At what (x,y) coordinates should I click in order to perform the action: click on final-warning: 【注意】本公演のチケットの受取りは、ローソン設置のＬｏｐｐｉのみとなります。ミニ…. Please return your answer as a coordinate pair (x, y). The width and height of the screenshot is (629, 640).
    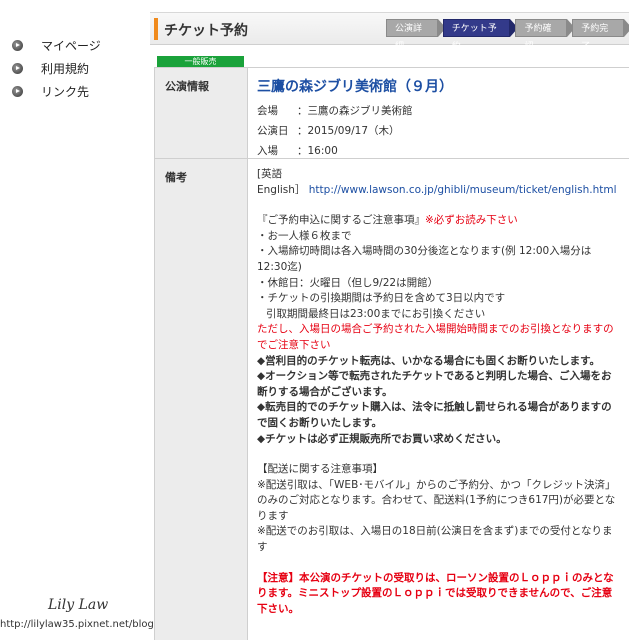
    Looking at the image, I should click on (435, 593).